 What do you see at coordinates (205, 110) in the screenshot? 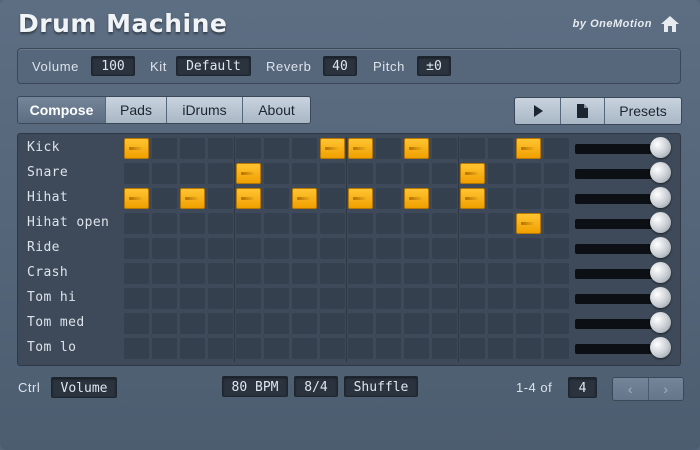
I see `tab-idrums: iDrums` at bounding box center [205, 110].